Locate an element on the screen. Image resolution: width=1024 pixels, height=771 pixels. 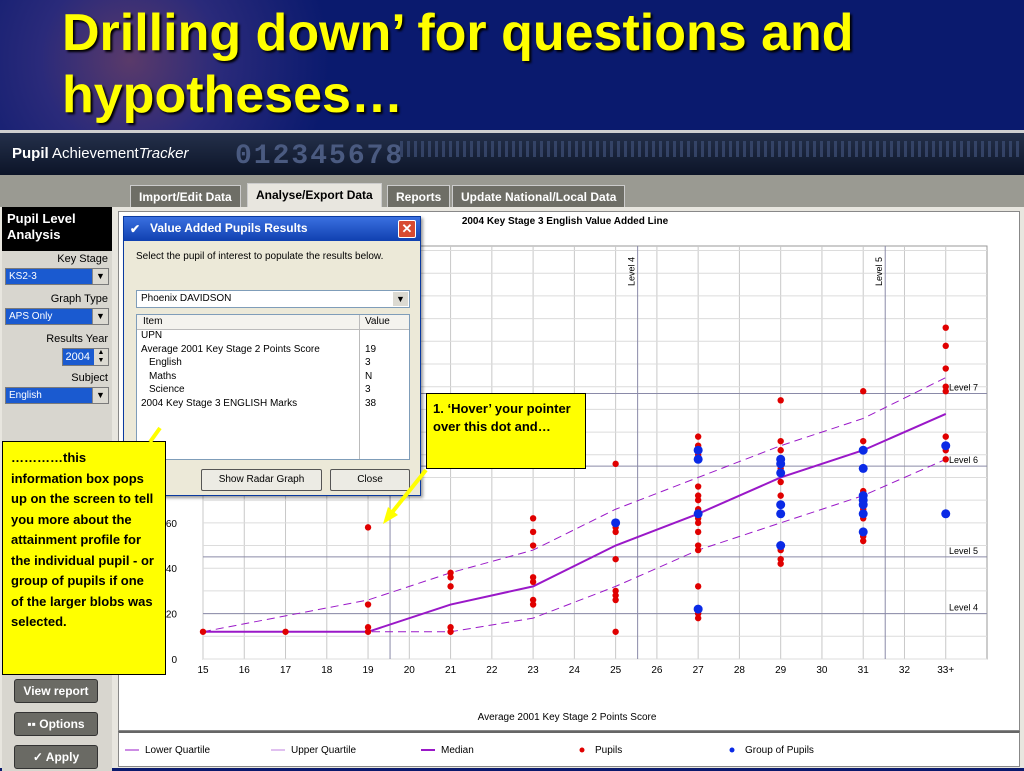
table-row: Science 3 is located at coordinates (273, 391).